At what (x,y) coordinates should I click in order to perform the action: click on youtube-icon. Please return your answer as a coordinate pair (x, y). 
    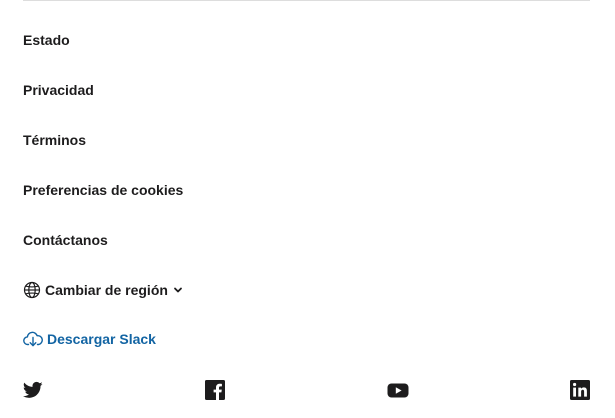
    Looking at the image, I should click on (398, 390).